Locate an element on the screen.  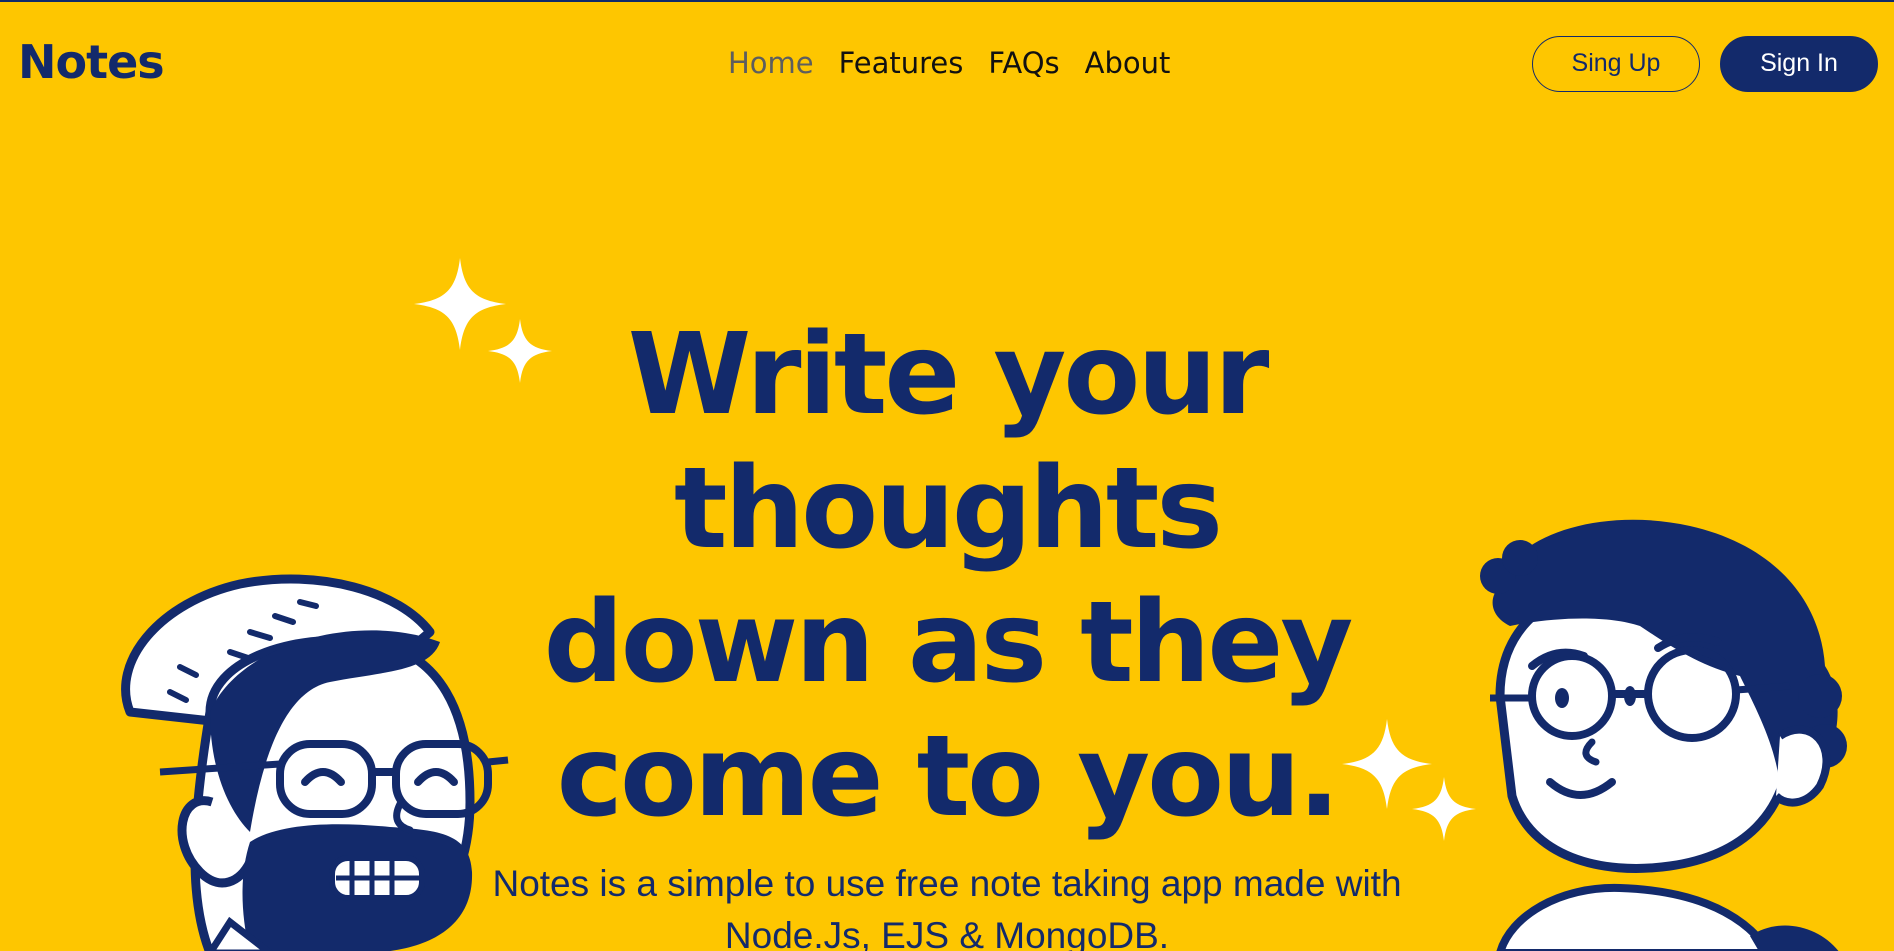
hero-title-line: come to you. is located at coordinates (948, 777).